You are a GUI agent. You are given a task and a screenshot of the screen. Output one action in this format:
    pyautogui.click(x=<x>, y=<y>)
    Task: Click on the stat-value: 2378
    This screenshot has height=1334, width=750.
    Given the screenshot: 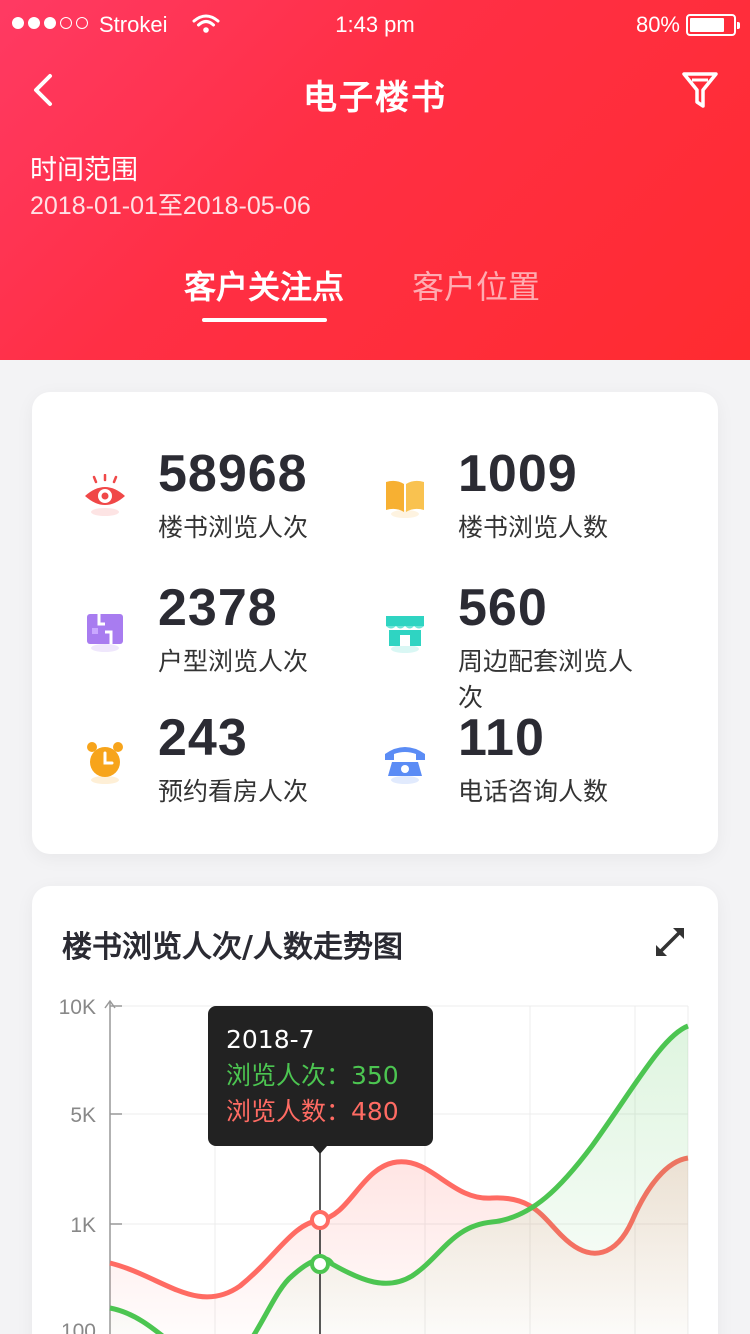 What is the action you would take?
    pyautogui.click(x=218, y=608)
    